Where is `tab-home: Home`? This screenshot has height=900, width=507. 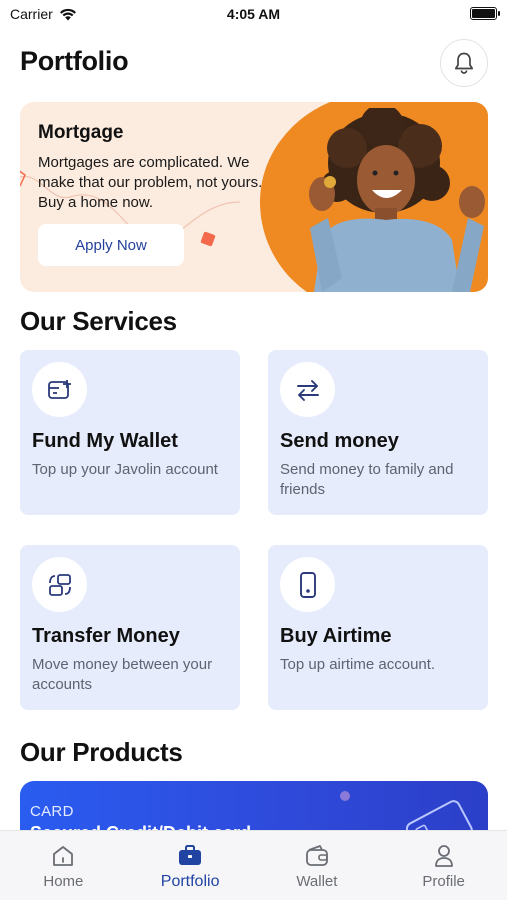 tab-home: Home is located at coordinates (63, 865).